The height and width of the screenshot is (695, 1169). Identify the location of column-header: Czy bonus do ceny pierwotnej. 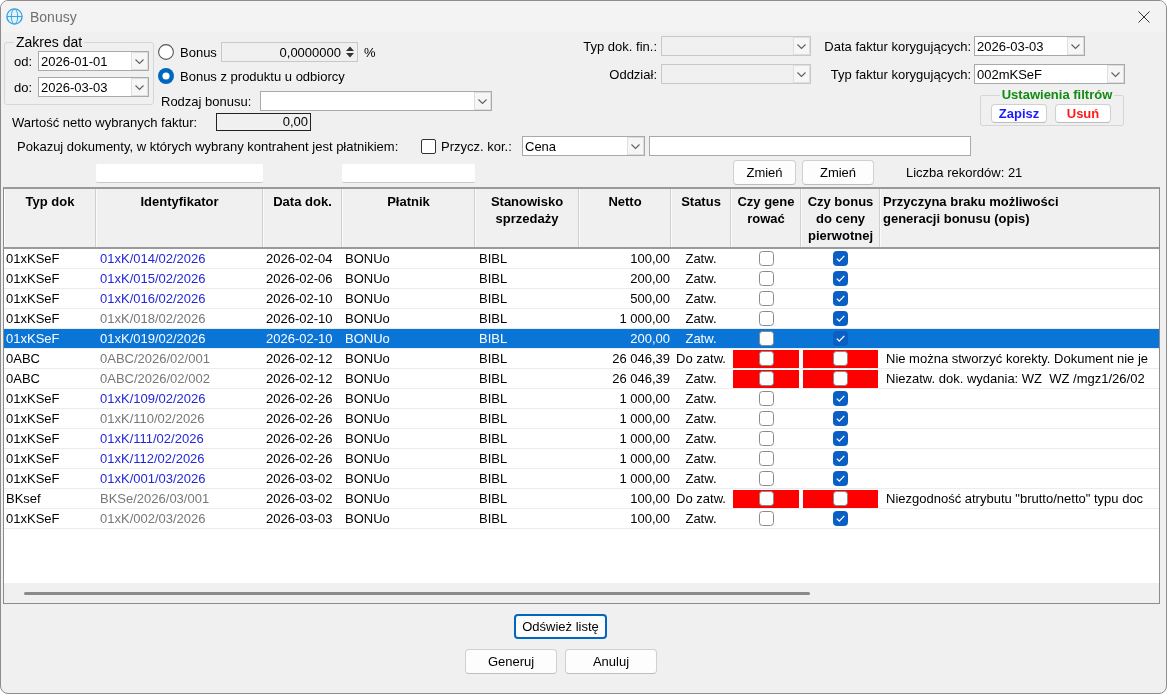
(840, 218).